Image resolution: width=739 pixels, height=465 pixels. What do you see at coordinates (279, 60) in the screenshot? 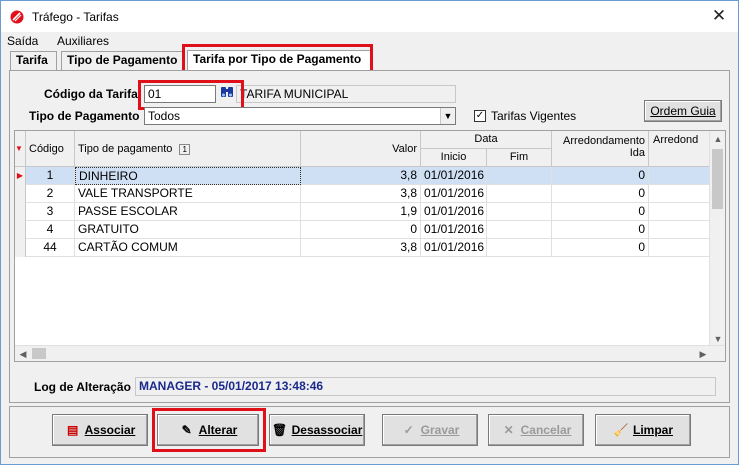
I see `tab-tarifa-por-tipo: Tarifa por Tipo de Pagamento` at bounding box center [279, 60].